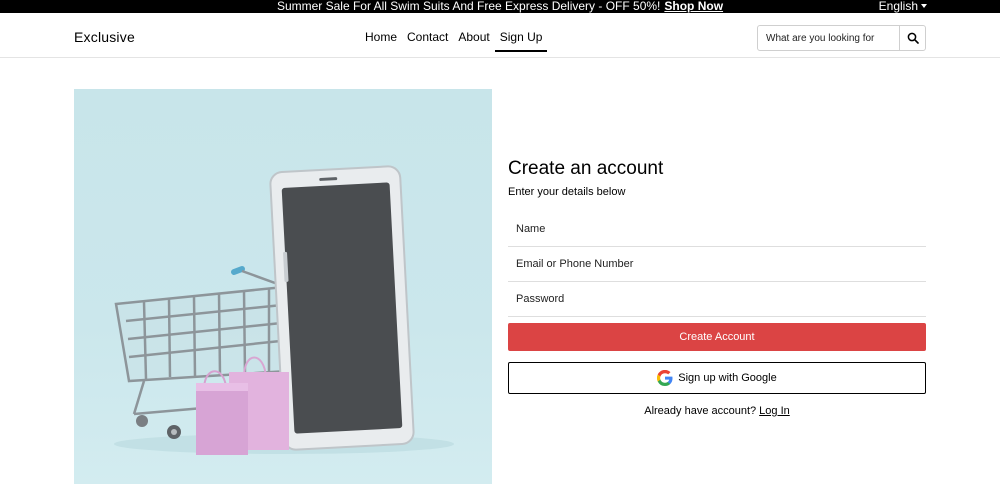 Image resolution: width=1000 pixels, height=484 pixels. I want to click on search-button, so click(912, 38).